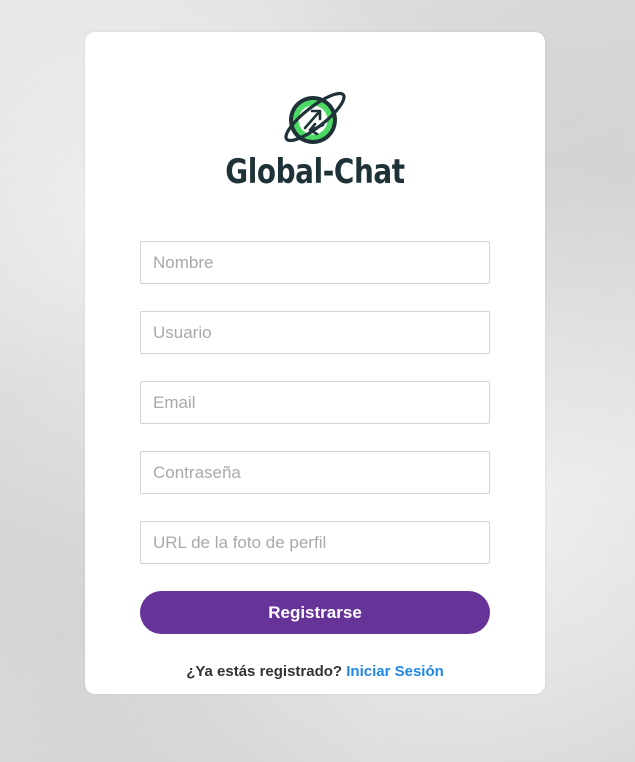 The image size is (635, 762). I want to click on brand-logo: Global-Chat, so click(315, 141).